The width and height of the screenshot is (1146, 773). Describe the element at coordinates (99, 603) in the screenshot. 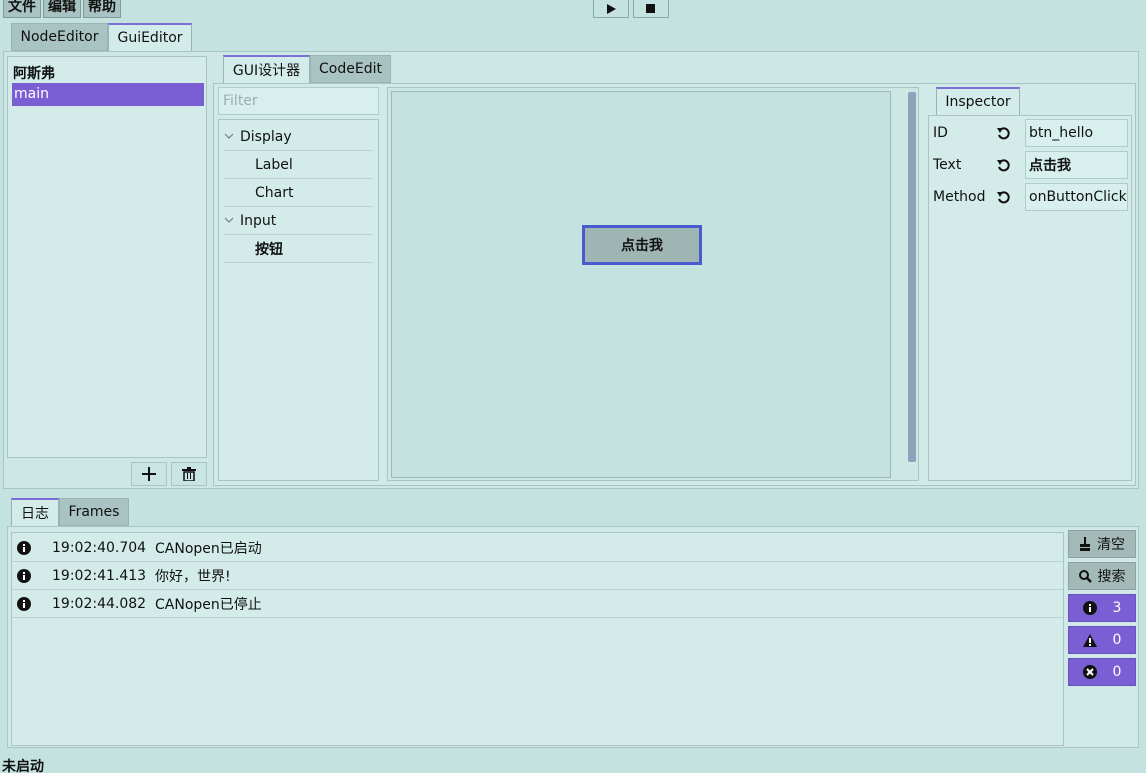

I see `log-time: 19:02:44.082` at that location.